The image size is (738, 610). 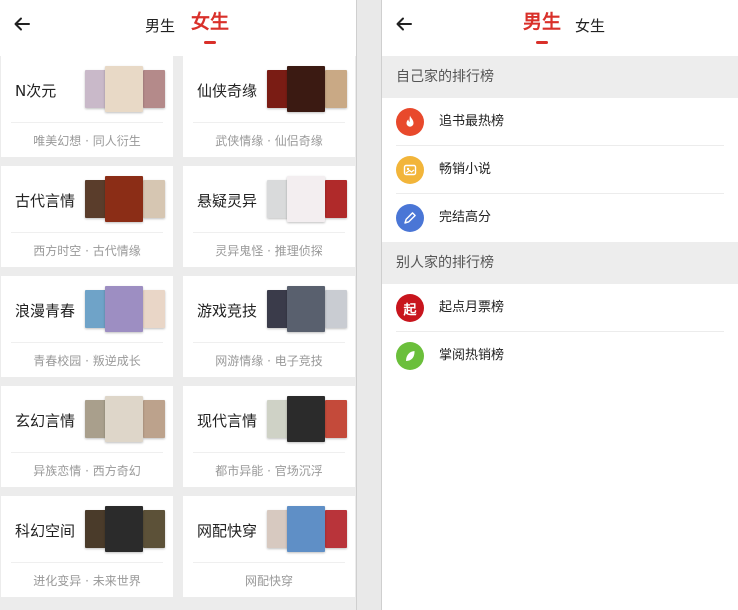 I want to click on category-card: 仙侠奇缘 武侠情缘 · 仙侣奇缘, so click(x=269, y=106).